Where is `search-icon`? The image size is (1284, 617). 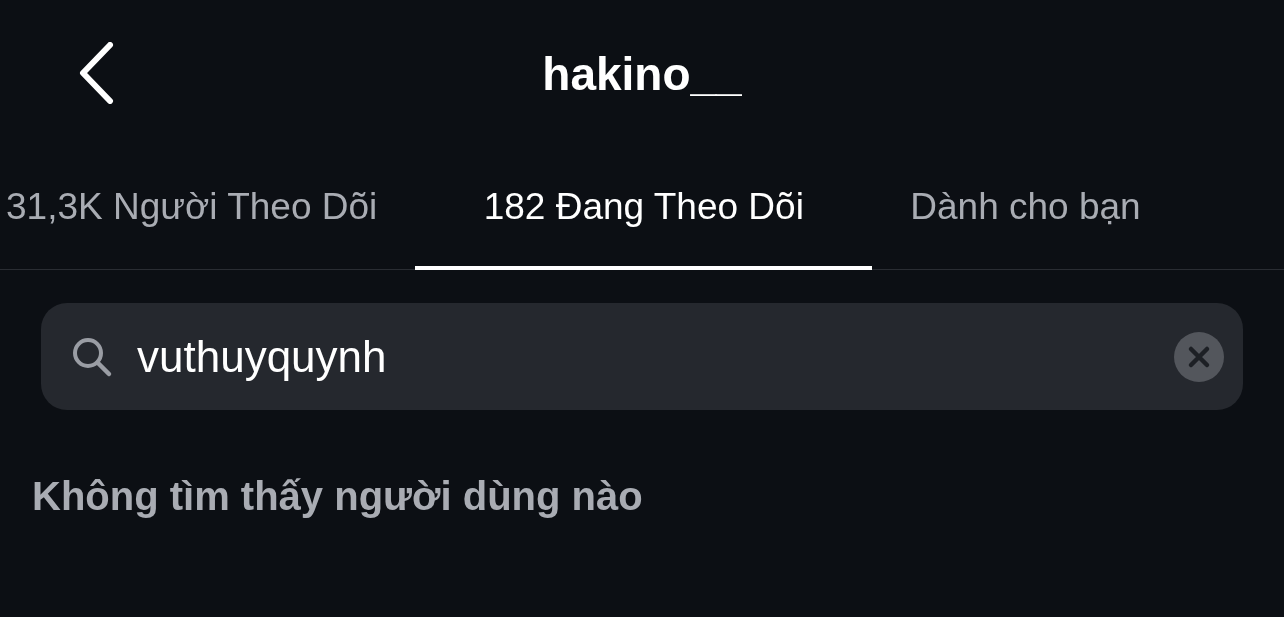
search-icon is located at coordinates (92, 356).